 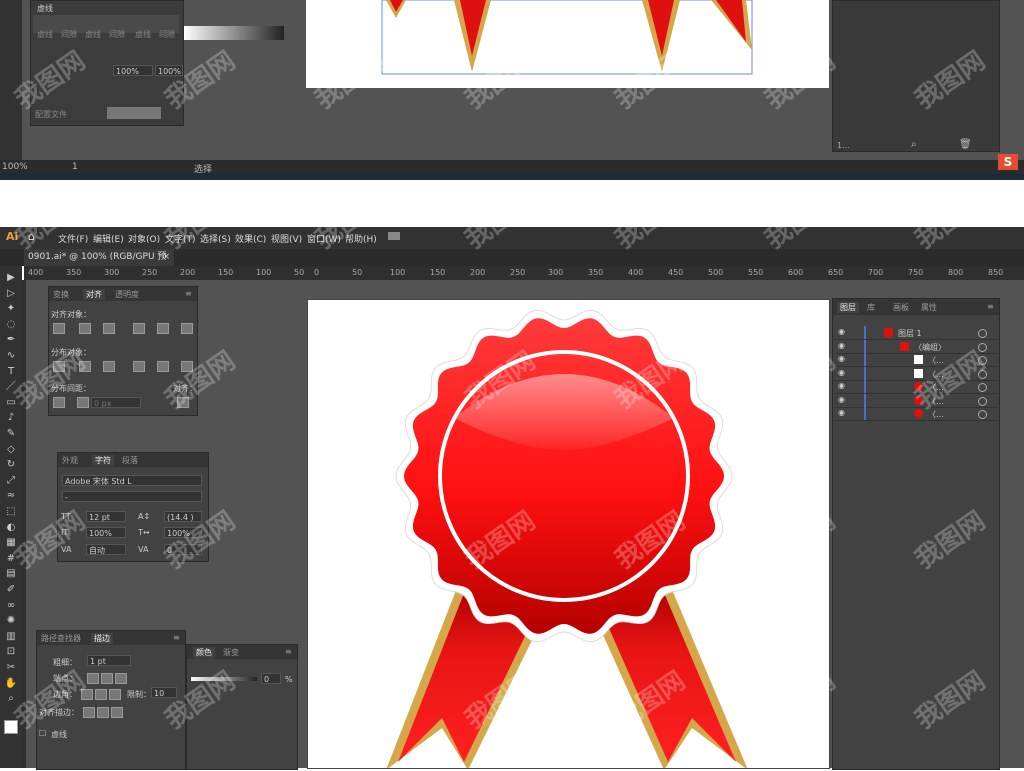 What do you see at coordinates (133, 70) in the screenshot?
I see `arrow-scale-start: 100%` at bounding box center [133, 70].